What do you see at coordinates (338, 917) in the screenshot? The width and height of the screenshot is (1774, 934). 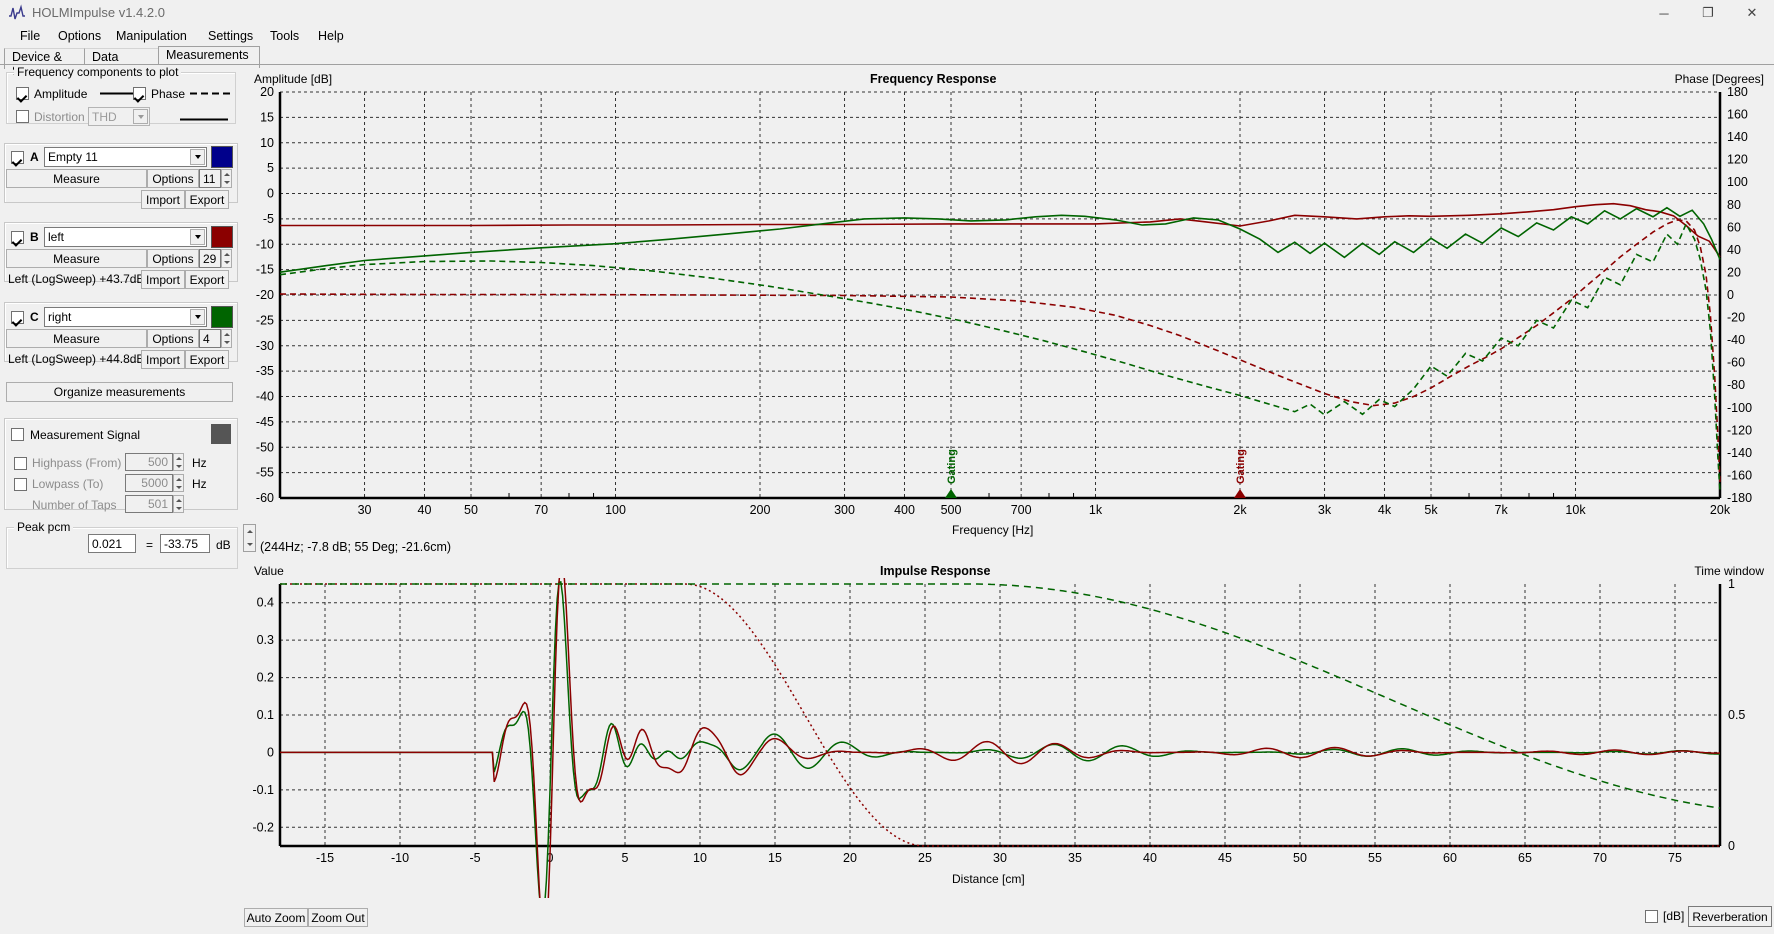 I see `zoom-out-button: Zoom Out` at bounding box center [338, 917].